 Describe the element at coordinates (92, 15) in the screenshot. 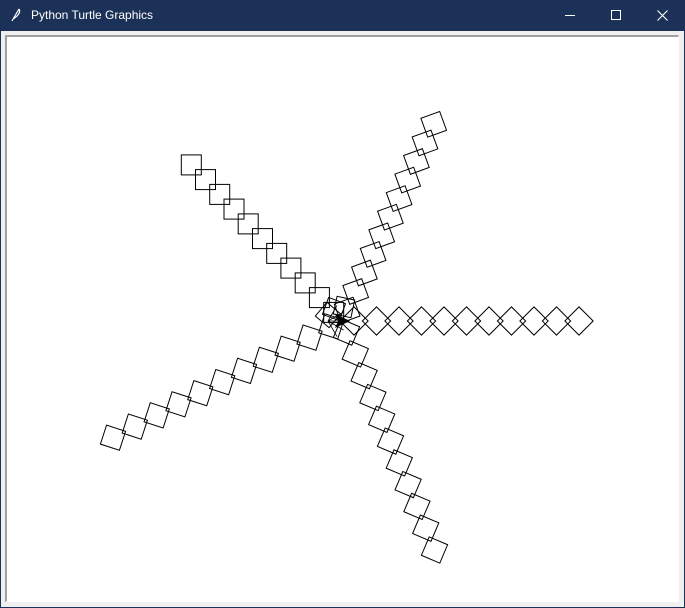

I see `window-title: Python Turtle Graphics` at that location.